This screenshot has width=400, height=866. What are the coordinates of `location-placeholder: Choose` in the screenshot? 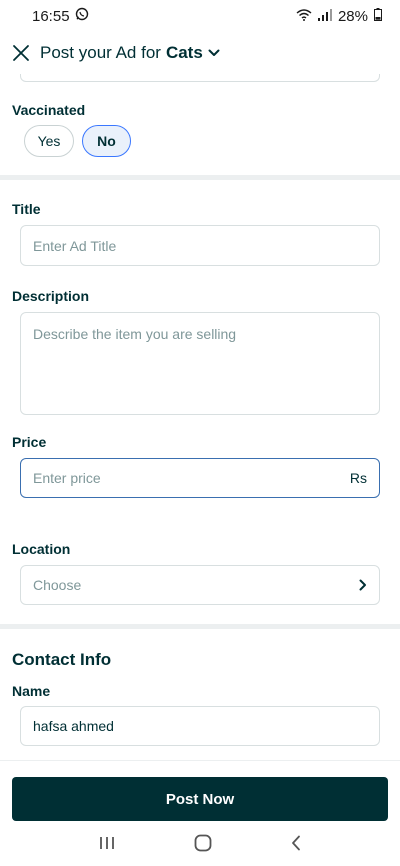 It's located at (57, 585).